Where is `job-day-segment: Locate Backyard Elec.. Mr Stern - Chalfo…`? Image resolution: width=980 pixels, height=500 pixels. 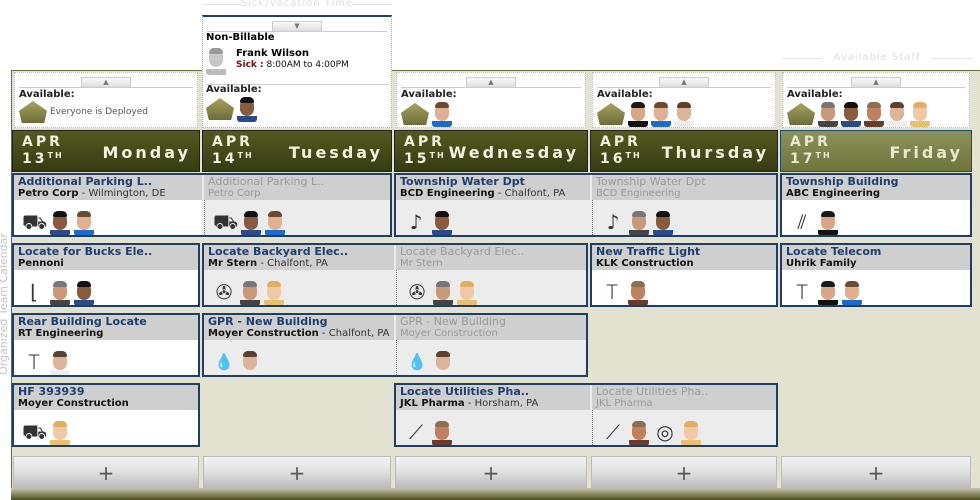 job-day-segment: Locate Backyard Elec.. Mr Stern - Chalfo… is located at coordinates (299, 275).